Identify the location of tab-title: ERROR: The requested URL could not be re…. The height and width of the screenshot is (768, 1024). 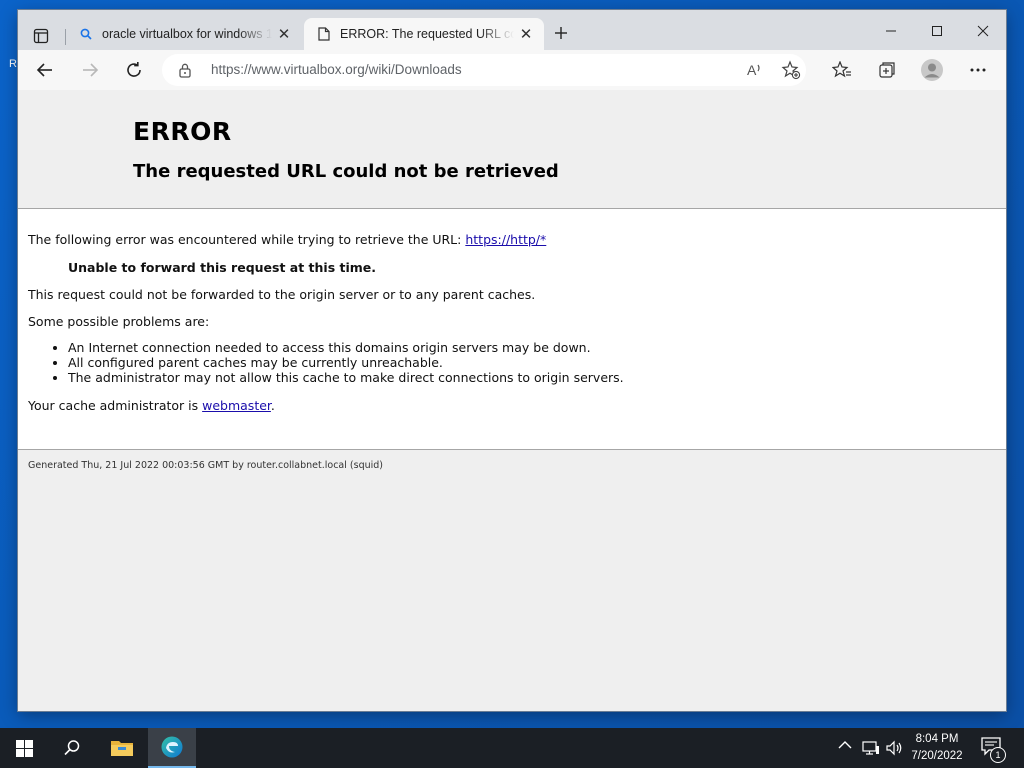
(427, 34).